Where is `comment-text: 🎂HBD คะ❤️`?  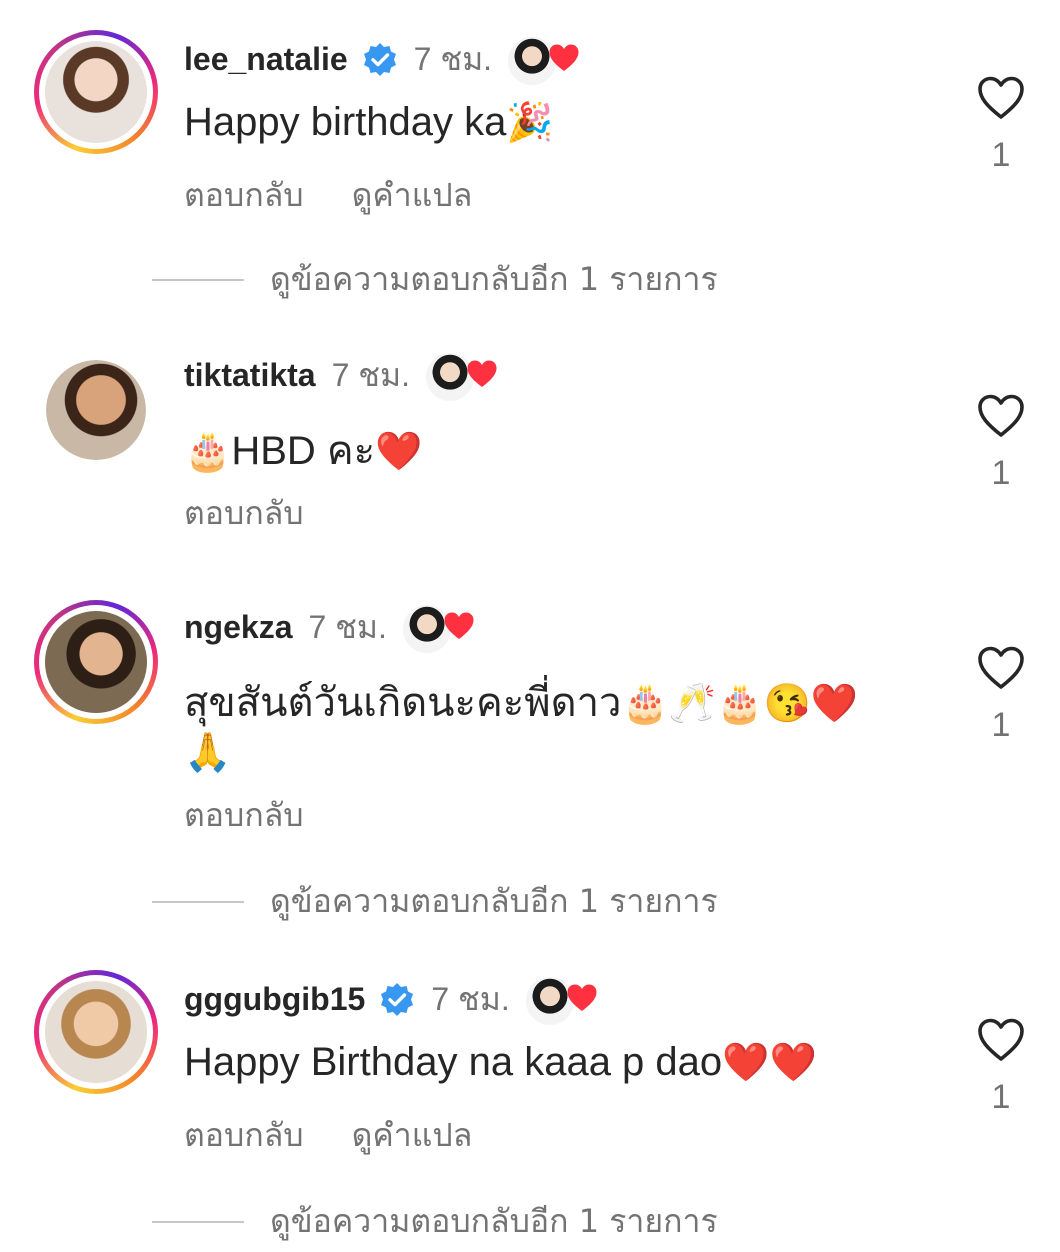
comment-text: 🎂HBD คะ❤️ is located at coordinates (303, 450).